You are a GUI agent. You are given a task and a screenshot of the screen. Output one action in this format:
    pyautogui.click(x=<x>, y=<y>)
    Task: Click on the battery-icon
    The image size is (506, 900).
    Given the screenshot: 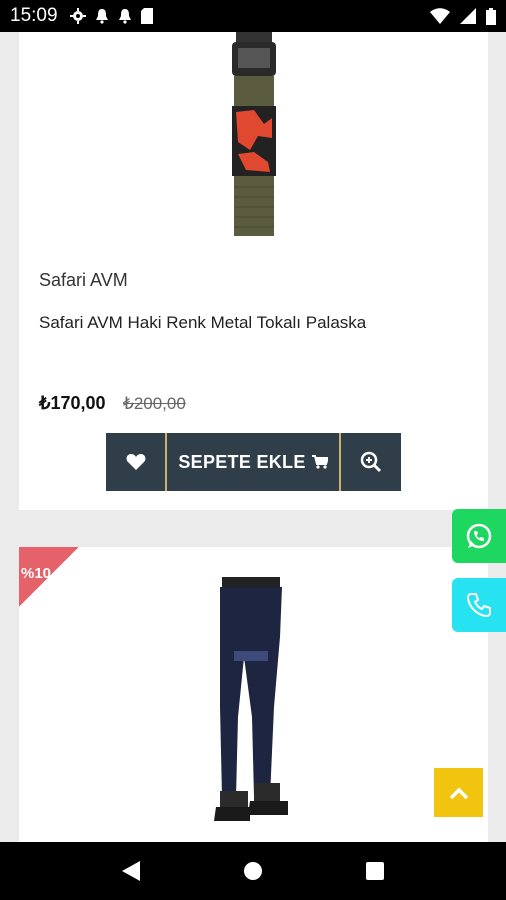 What is the action you would take?
    pyautogui.click(x=491, y=16)
    